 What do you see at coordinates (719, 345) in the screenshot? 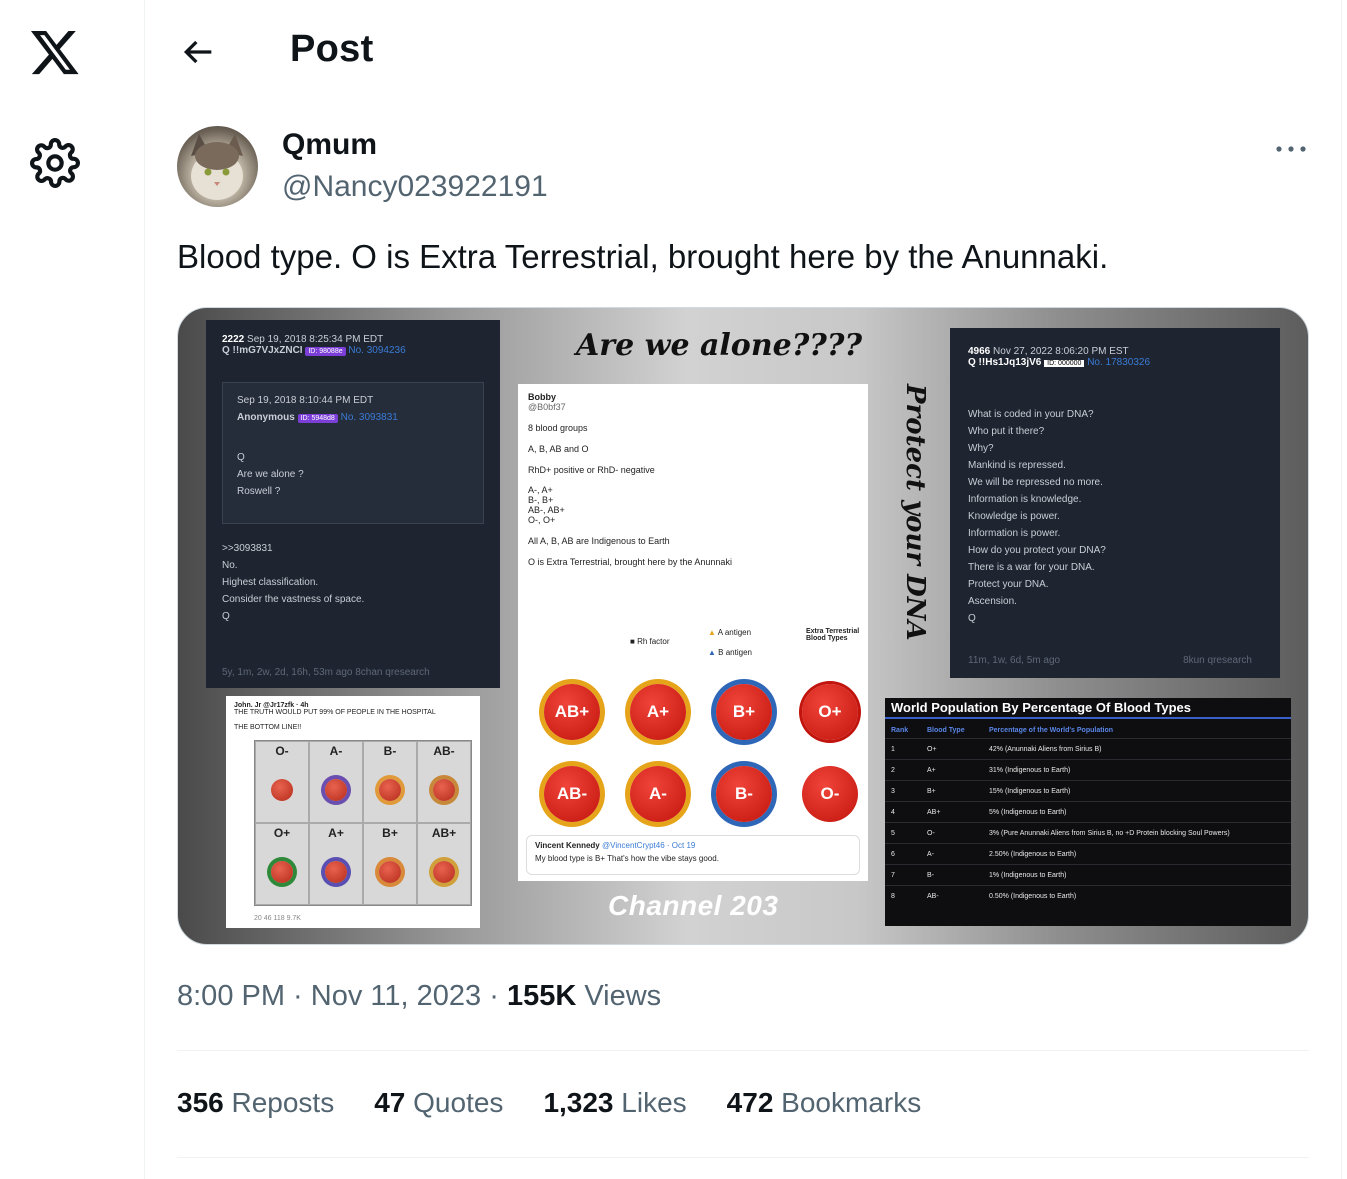
I see `image-heading: Are we alone????` at bounding box center [719, 345].